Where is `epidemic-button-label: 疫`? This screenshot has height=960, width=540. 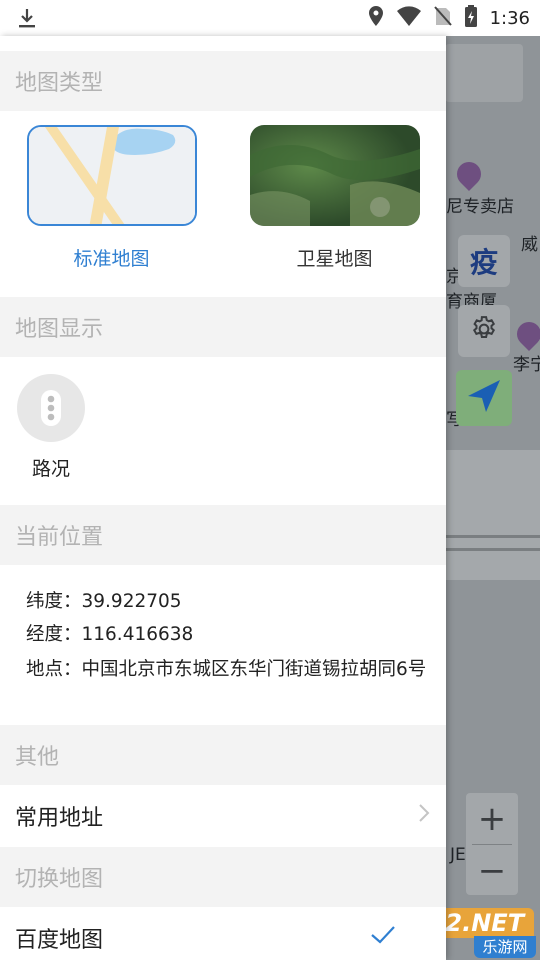 epidemic-button-label: 疫 is located at coordinates (483, 262).